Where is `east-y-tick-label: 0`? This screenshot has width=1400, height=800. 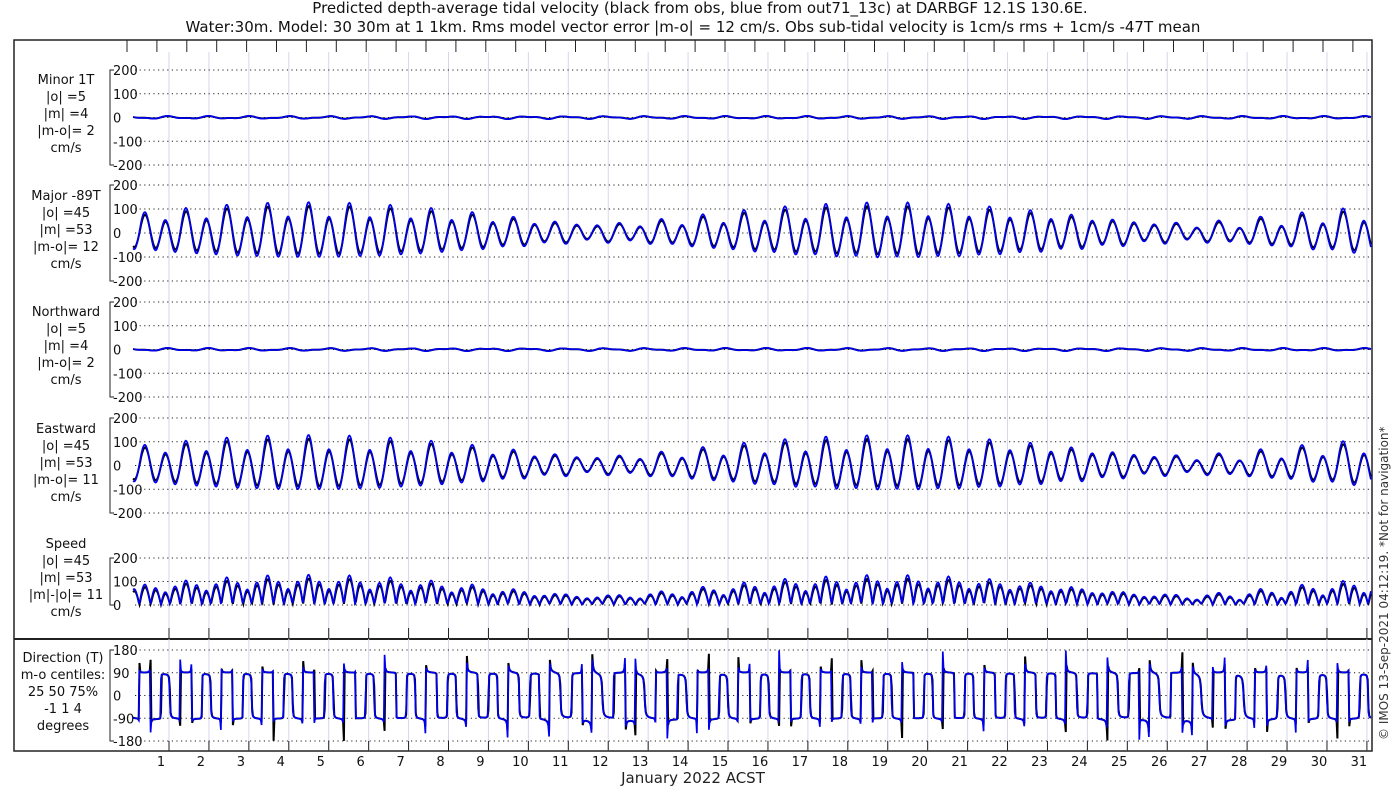 east-y-tick-label: 0 is located at coordinates (117, 467).